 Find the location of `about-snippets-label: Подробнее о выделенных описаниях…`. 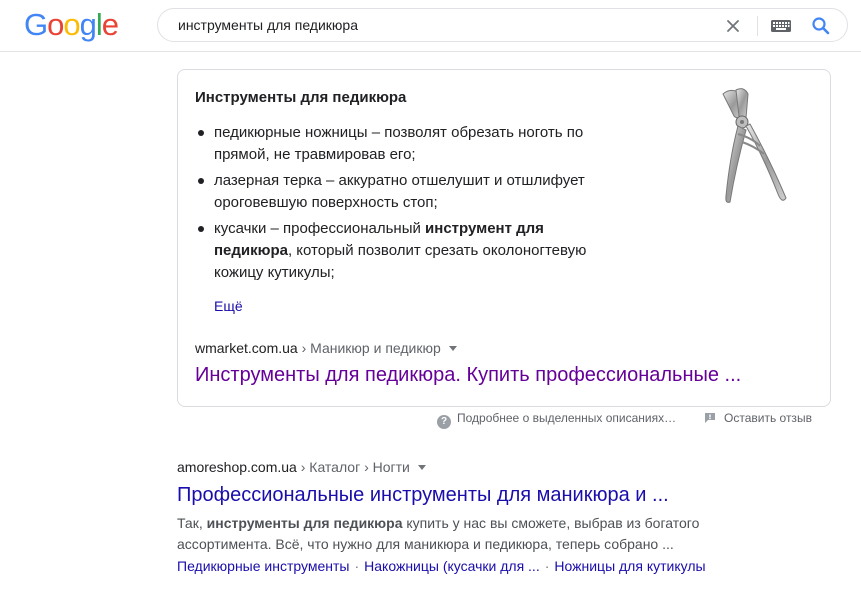

about-snippets-label: Подробнее о выделенных описаниях… is located at coordinates (567, 418).